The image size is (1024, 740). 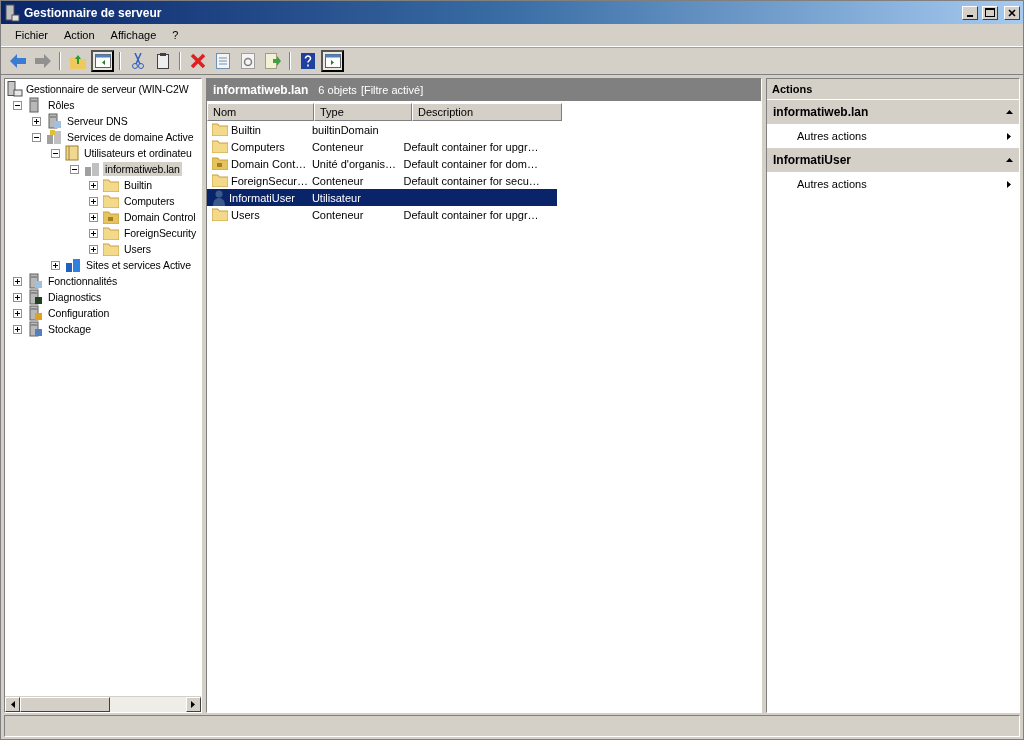 I want to click on tree-item: Serveur DNS, so click(x=97, y=121).